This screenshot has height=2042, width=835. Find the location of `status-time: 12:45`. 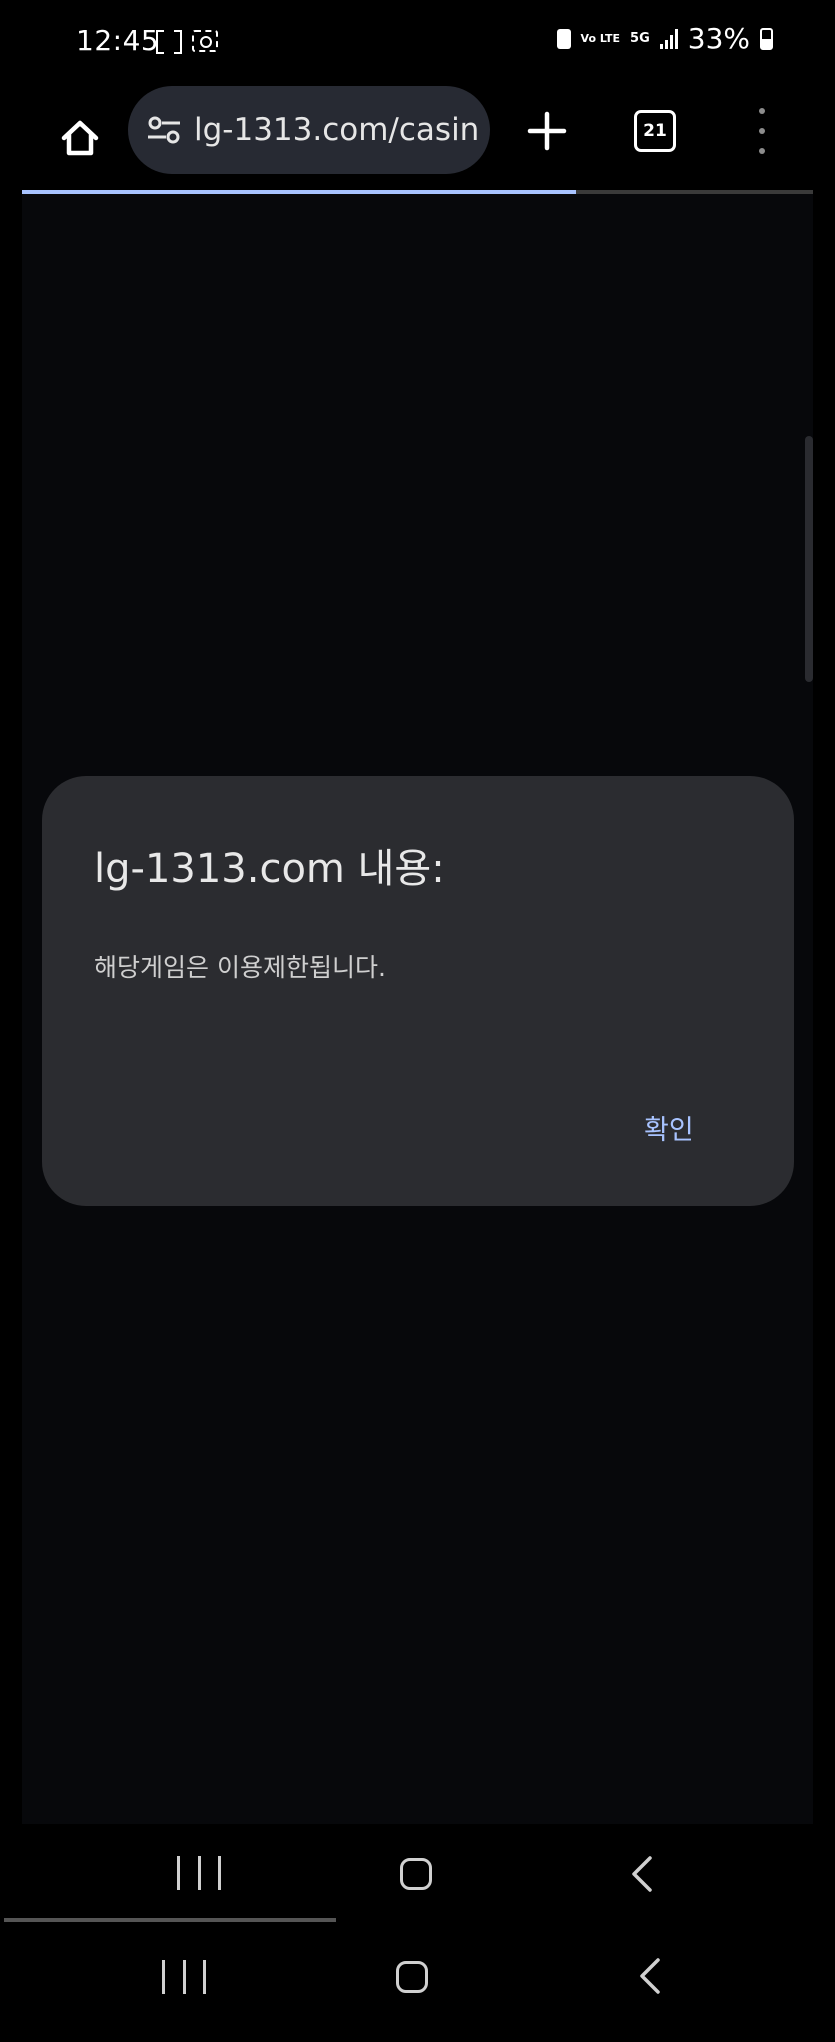

status-time: 12:45 is located at coordinates (118, 40).